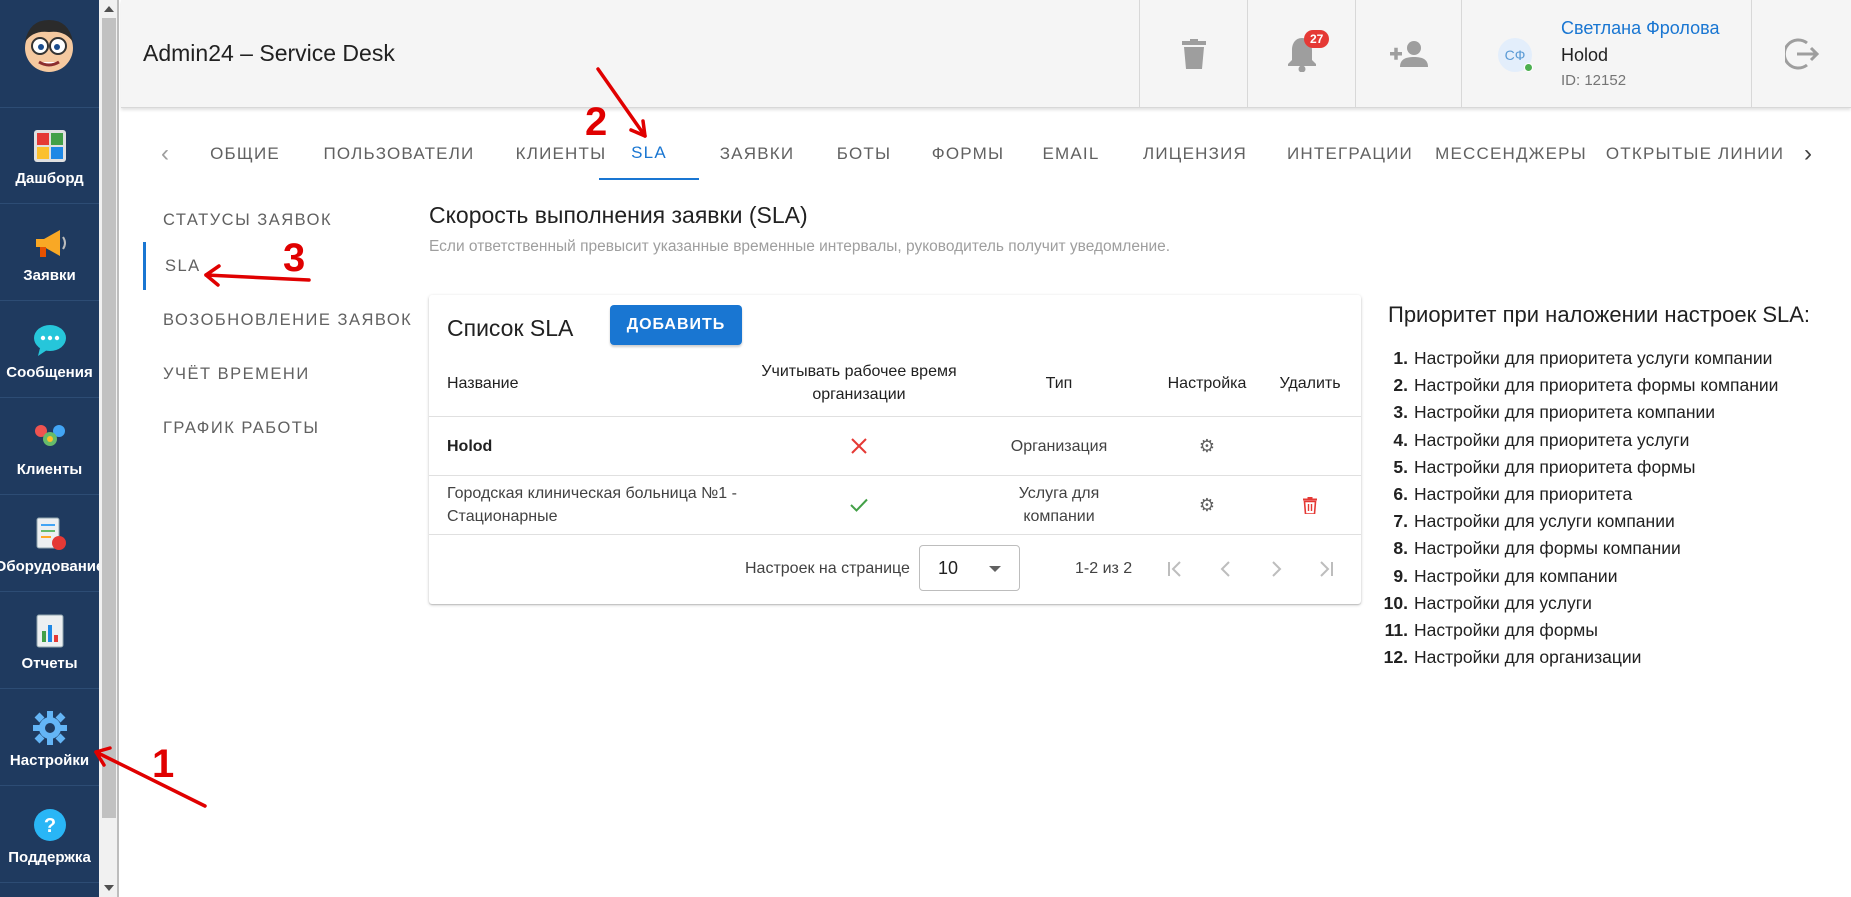 The width and height of the screenshot is (1851, 897). I want to click on tab-6: ФОРМЫ, so click(968, 154).